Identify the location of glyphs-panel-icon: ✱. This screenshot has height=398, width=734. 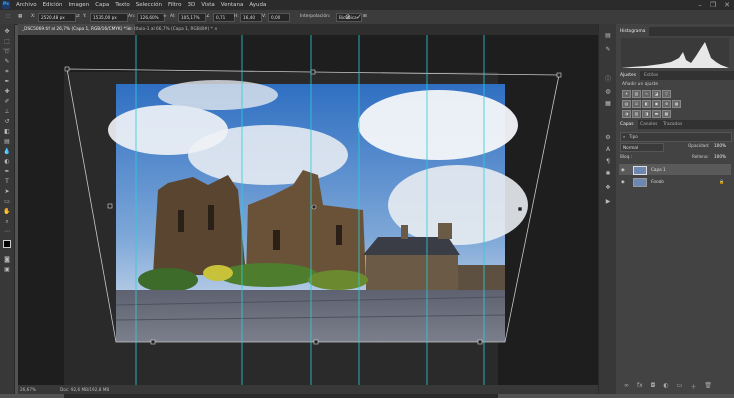
(608, 174).